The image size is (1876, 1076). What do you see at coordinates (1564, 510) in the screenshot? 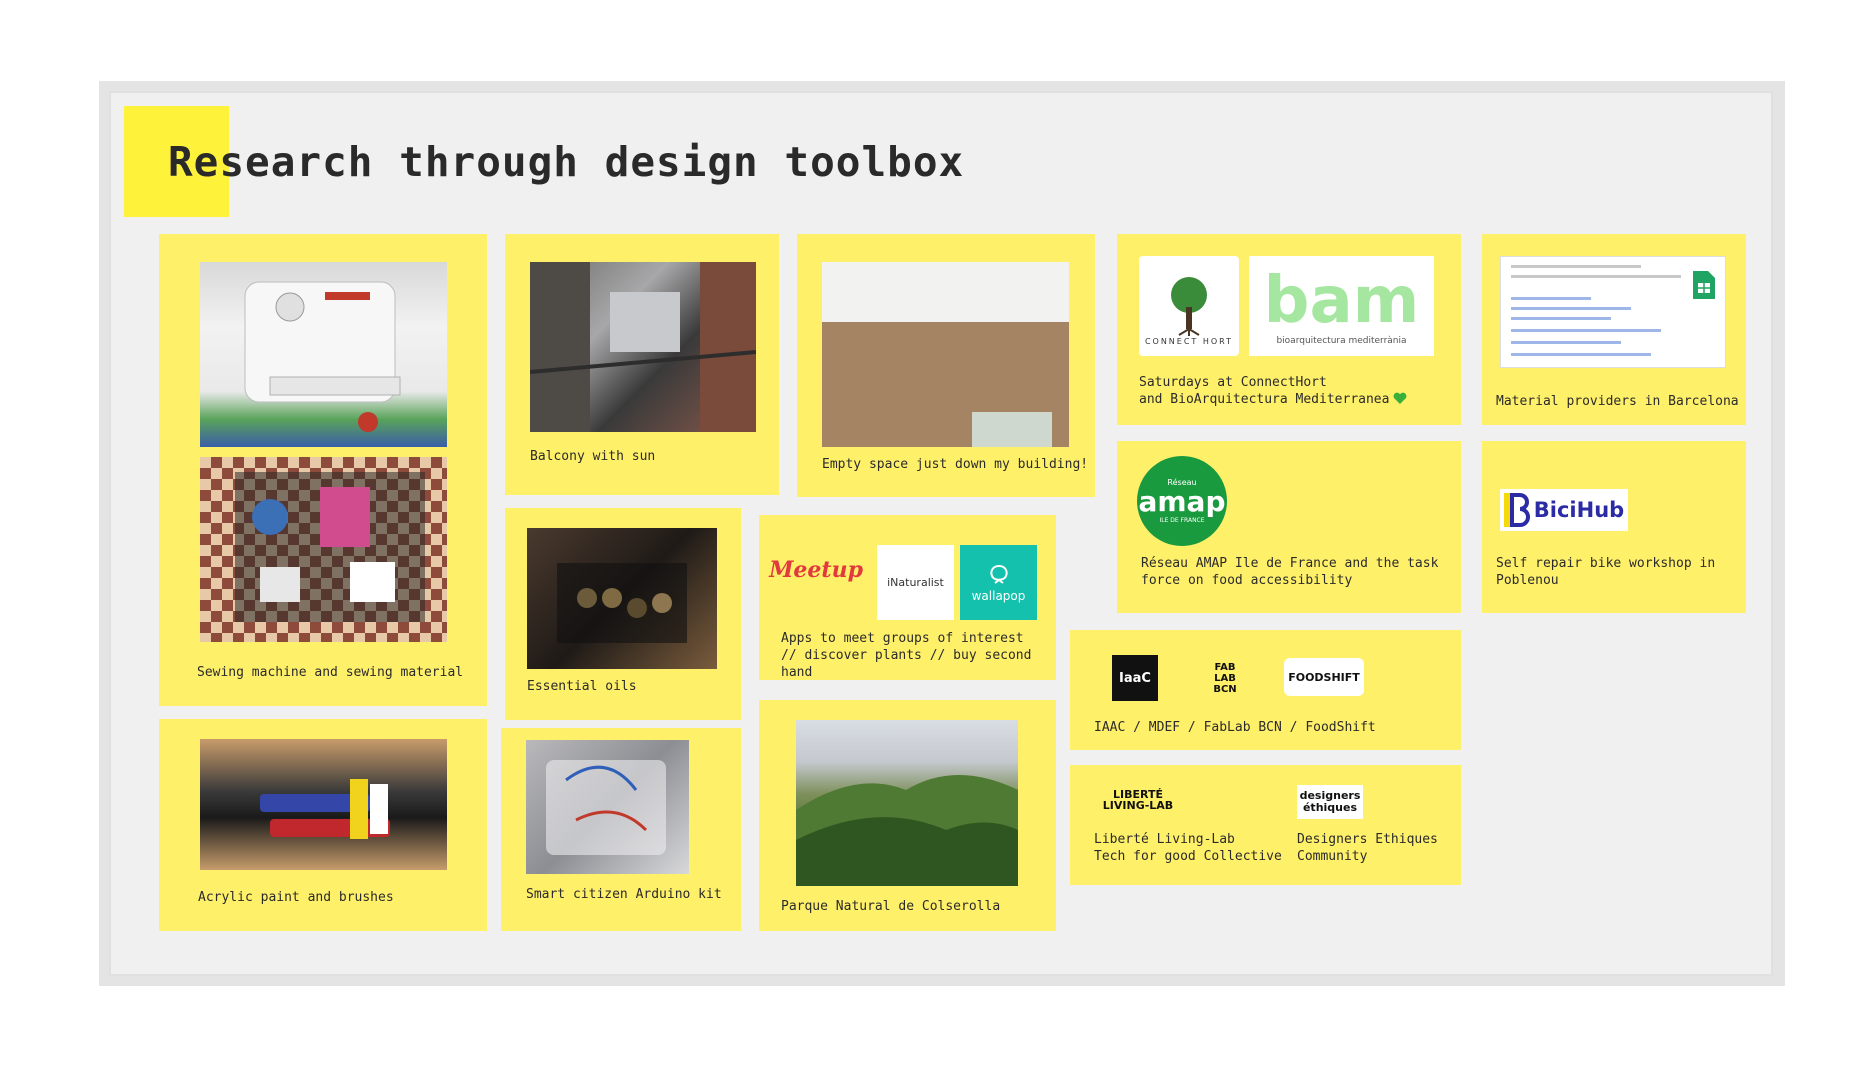
I see `bicihub-logo: BiciHub` at bounding box center [1564, 510].